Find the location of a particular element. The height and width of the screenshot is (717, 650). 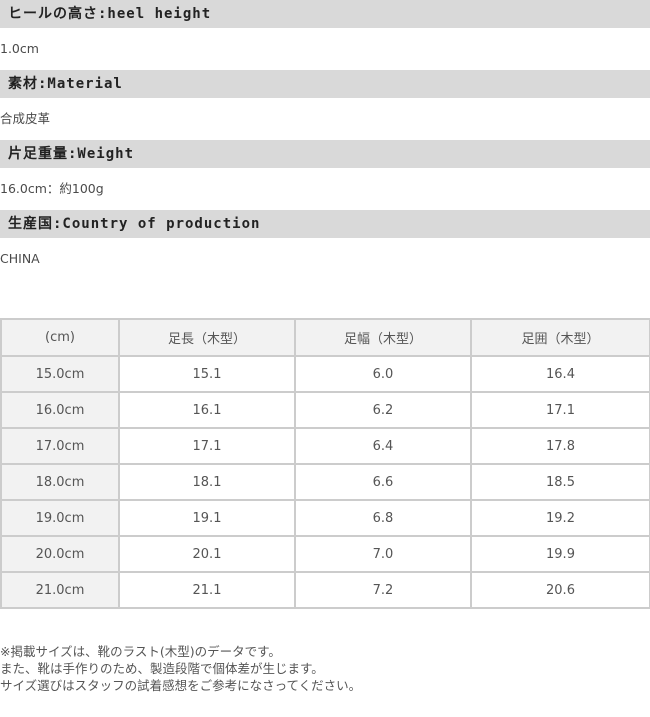

foot-length-cell: 16.1 is located at coordinates (207, 410).